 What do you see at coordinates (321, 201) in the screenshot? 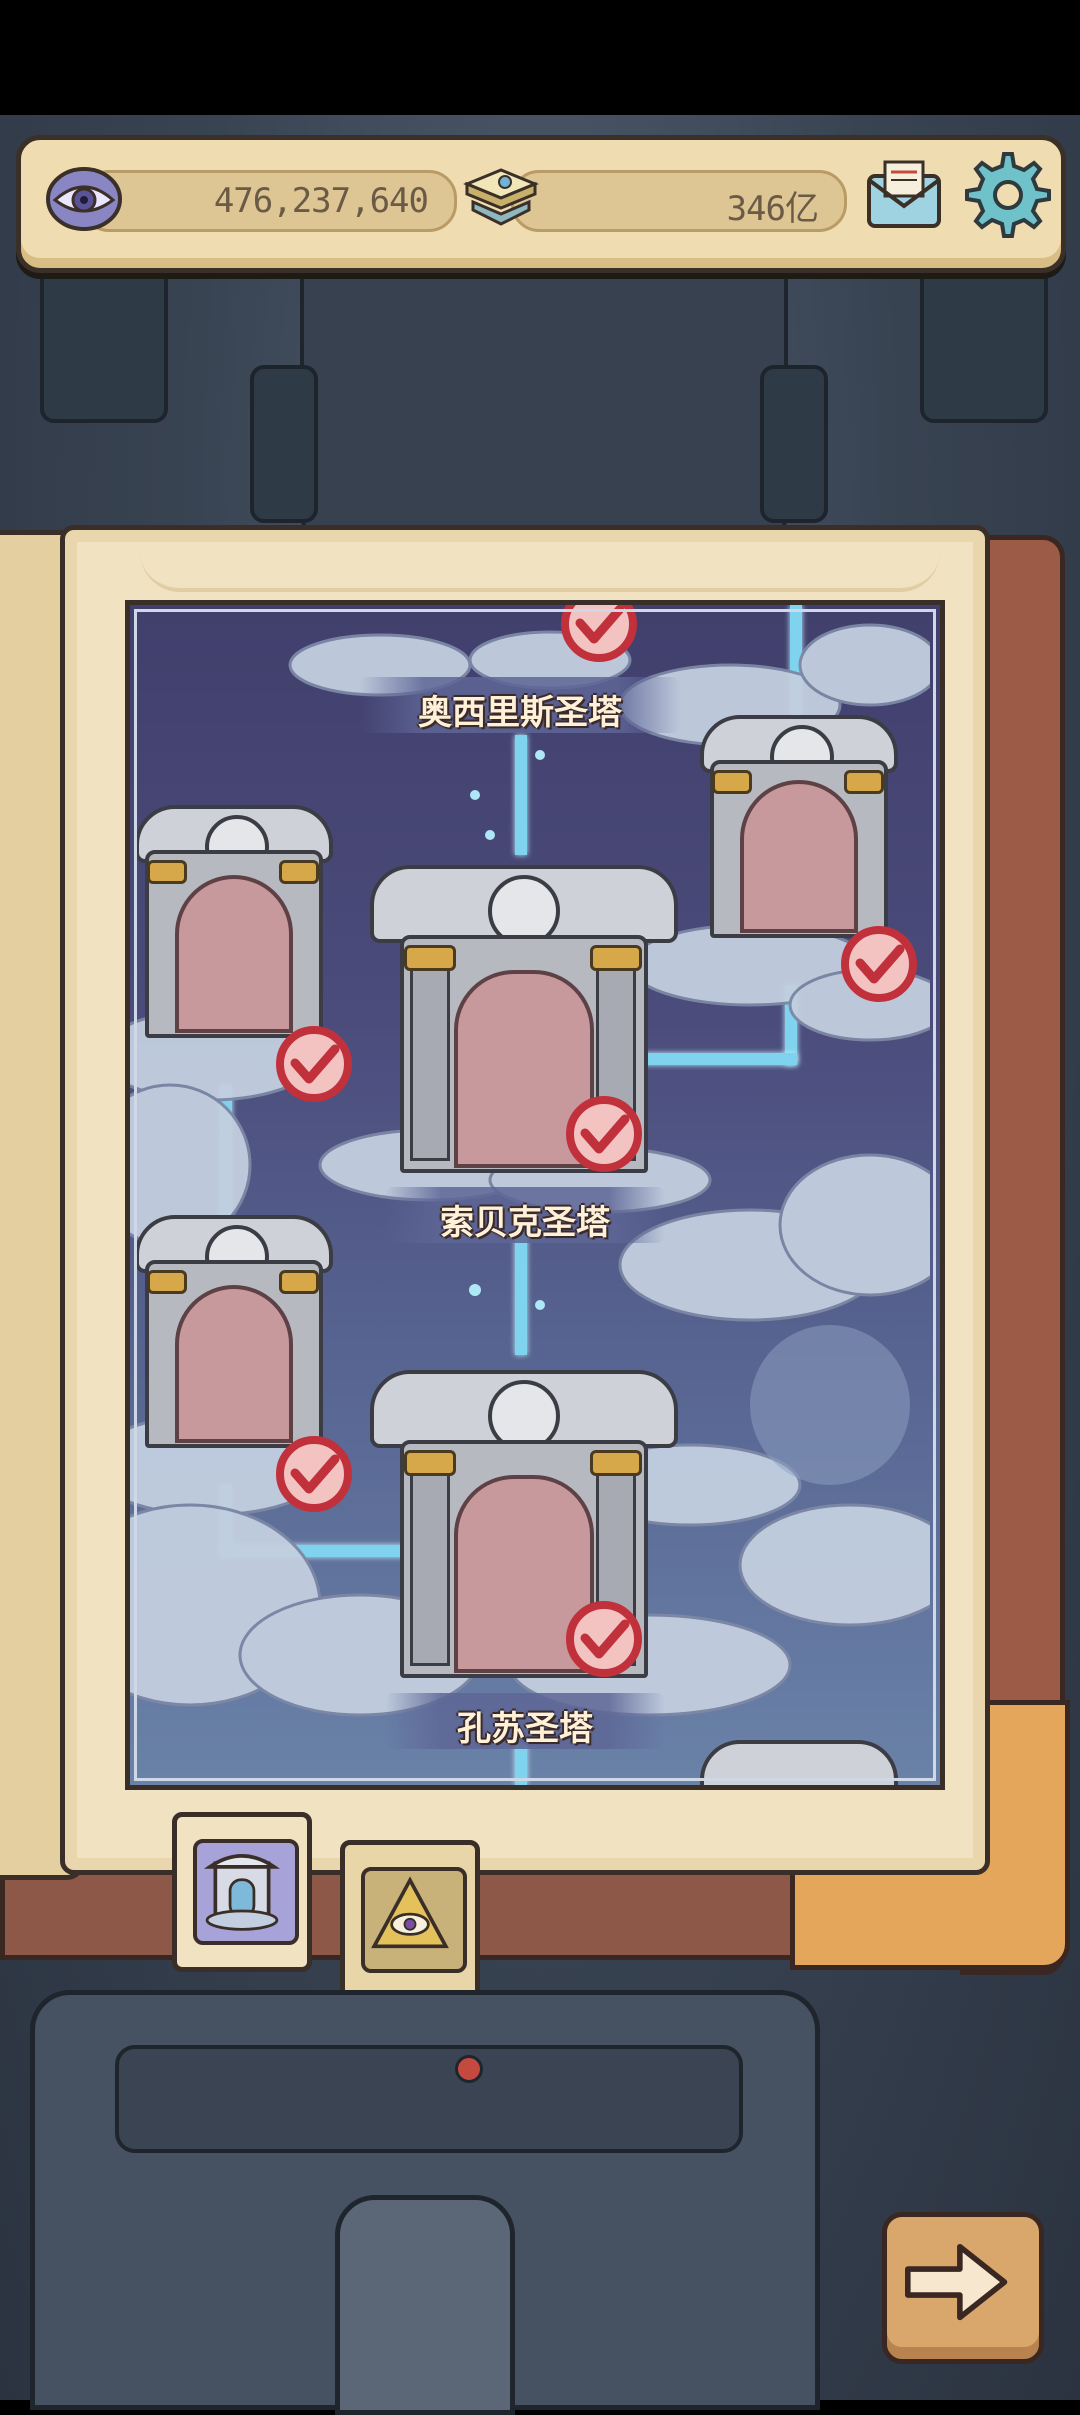
I see `eye-currency-value: 476,237,640` at bounding box center [321, 201].